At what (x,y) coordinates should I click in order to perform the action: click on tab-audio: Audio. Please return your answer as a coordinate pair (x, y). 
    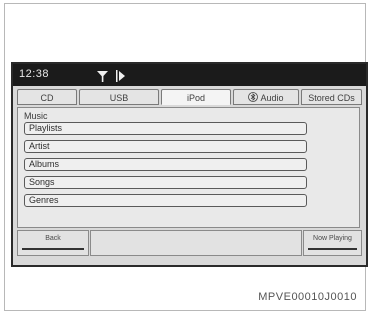
    Looking at the image, I should click on (266, 97).